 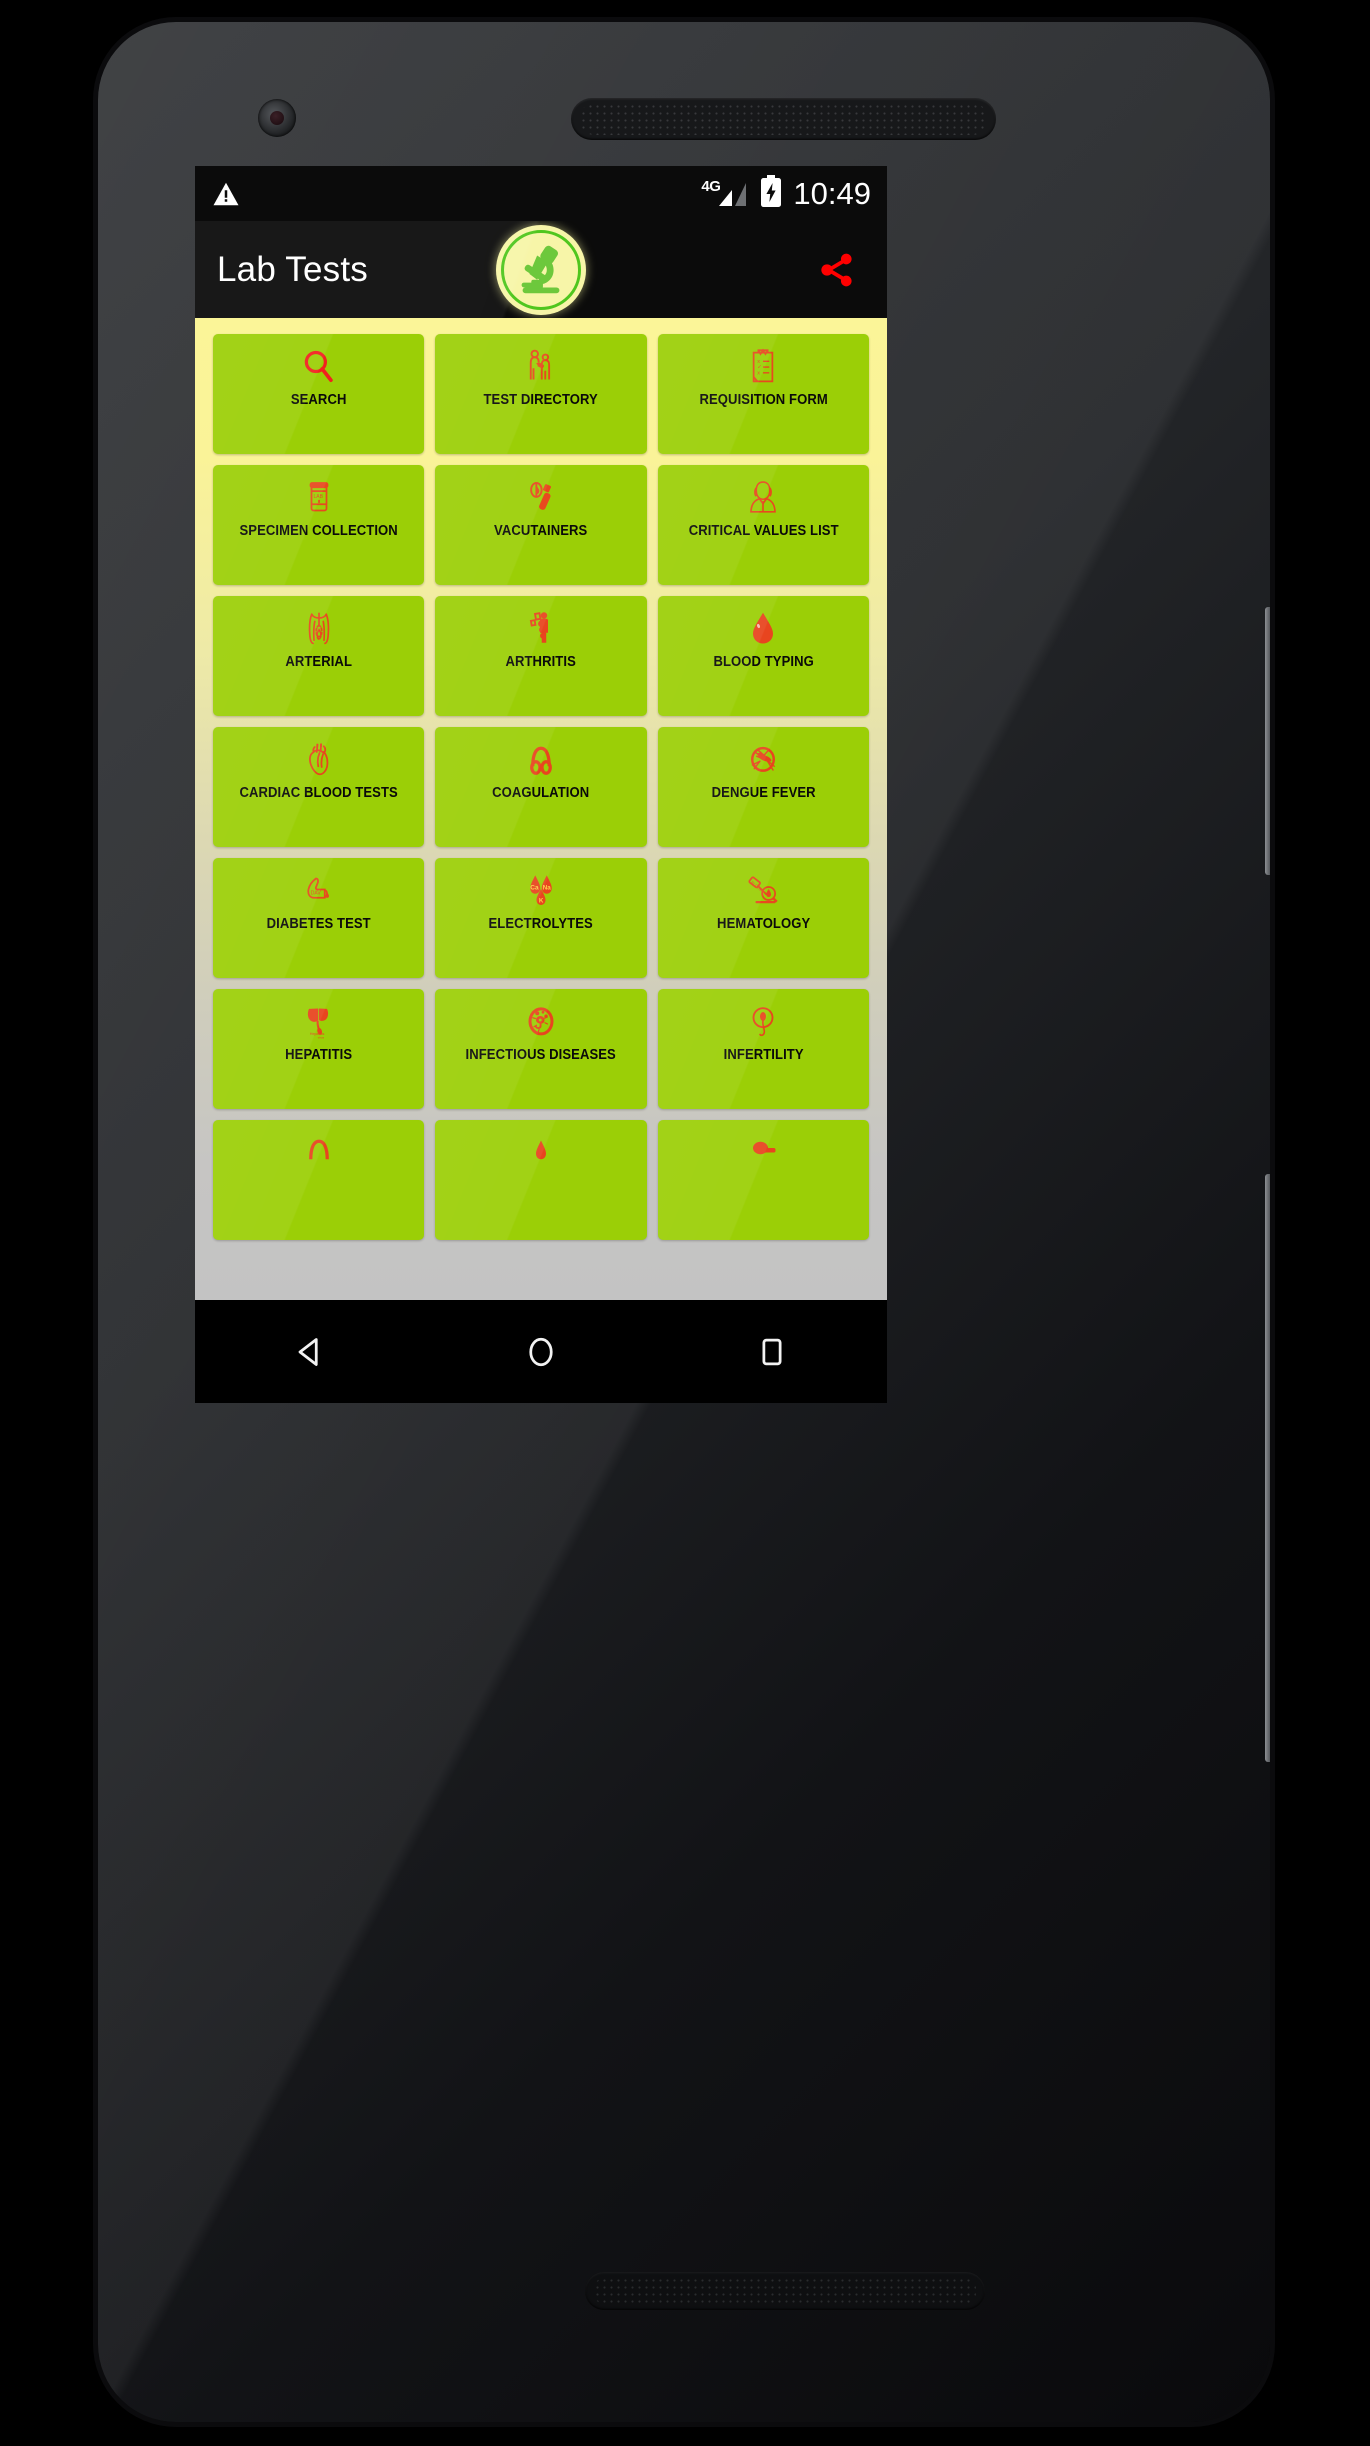 I want to click on tile-electrolytes: Ca Na K ELECTROLYTES, so click(x=541, y=918).